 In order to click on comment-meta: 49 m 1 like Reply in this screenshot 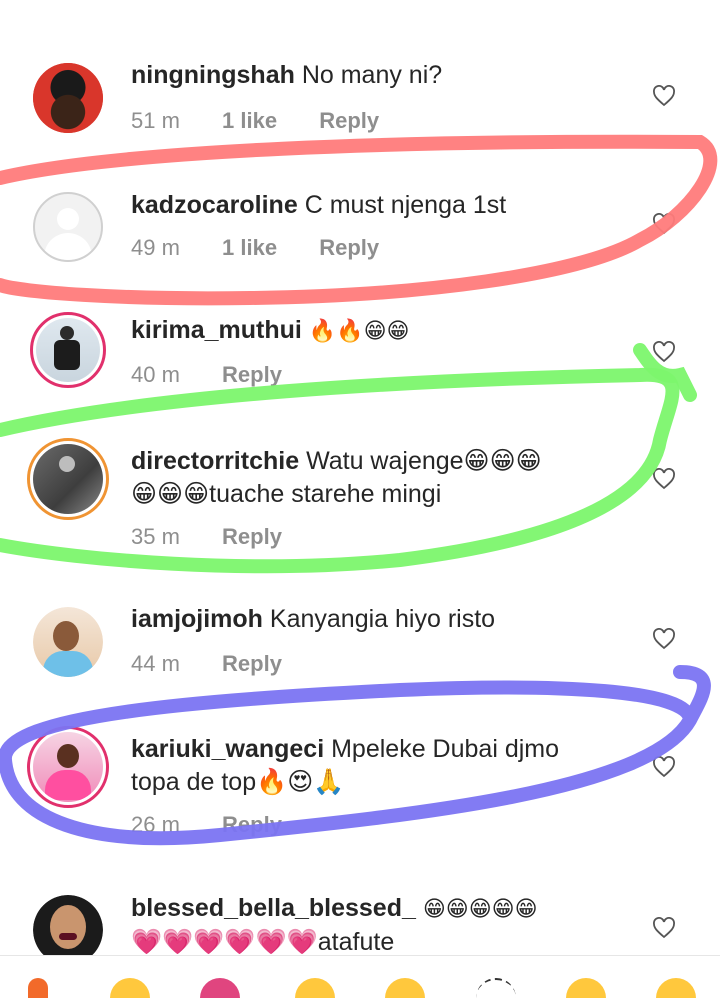, I will do `click(273, 248)`.